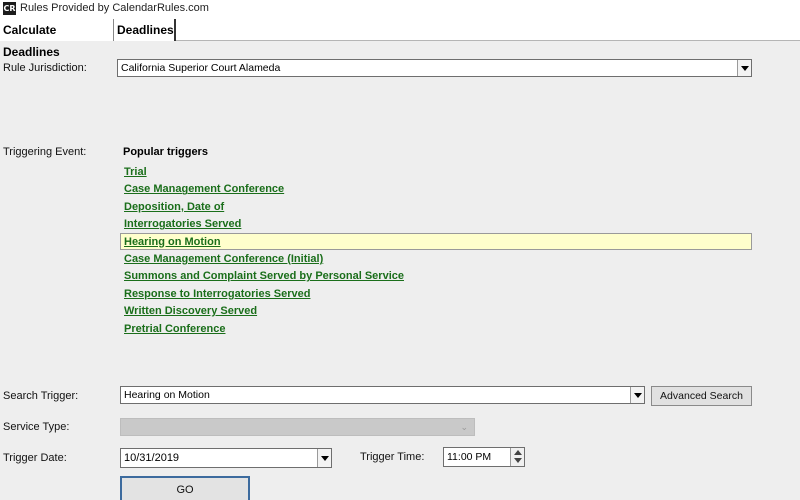 The width and height of the screenshot is (800, 500). What do you see at coordinates (152, 458) in the screenshot?
I see `trigger-date-value: 10/31/2019` at bounding box center [152, 458].